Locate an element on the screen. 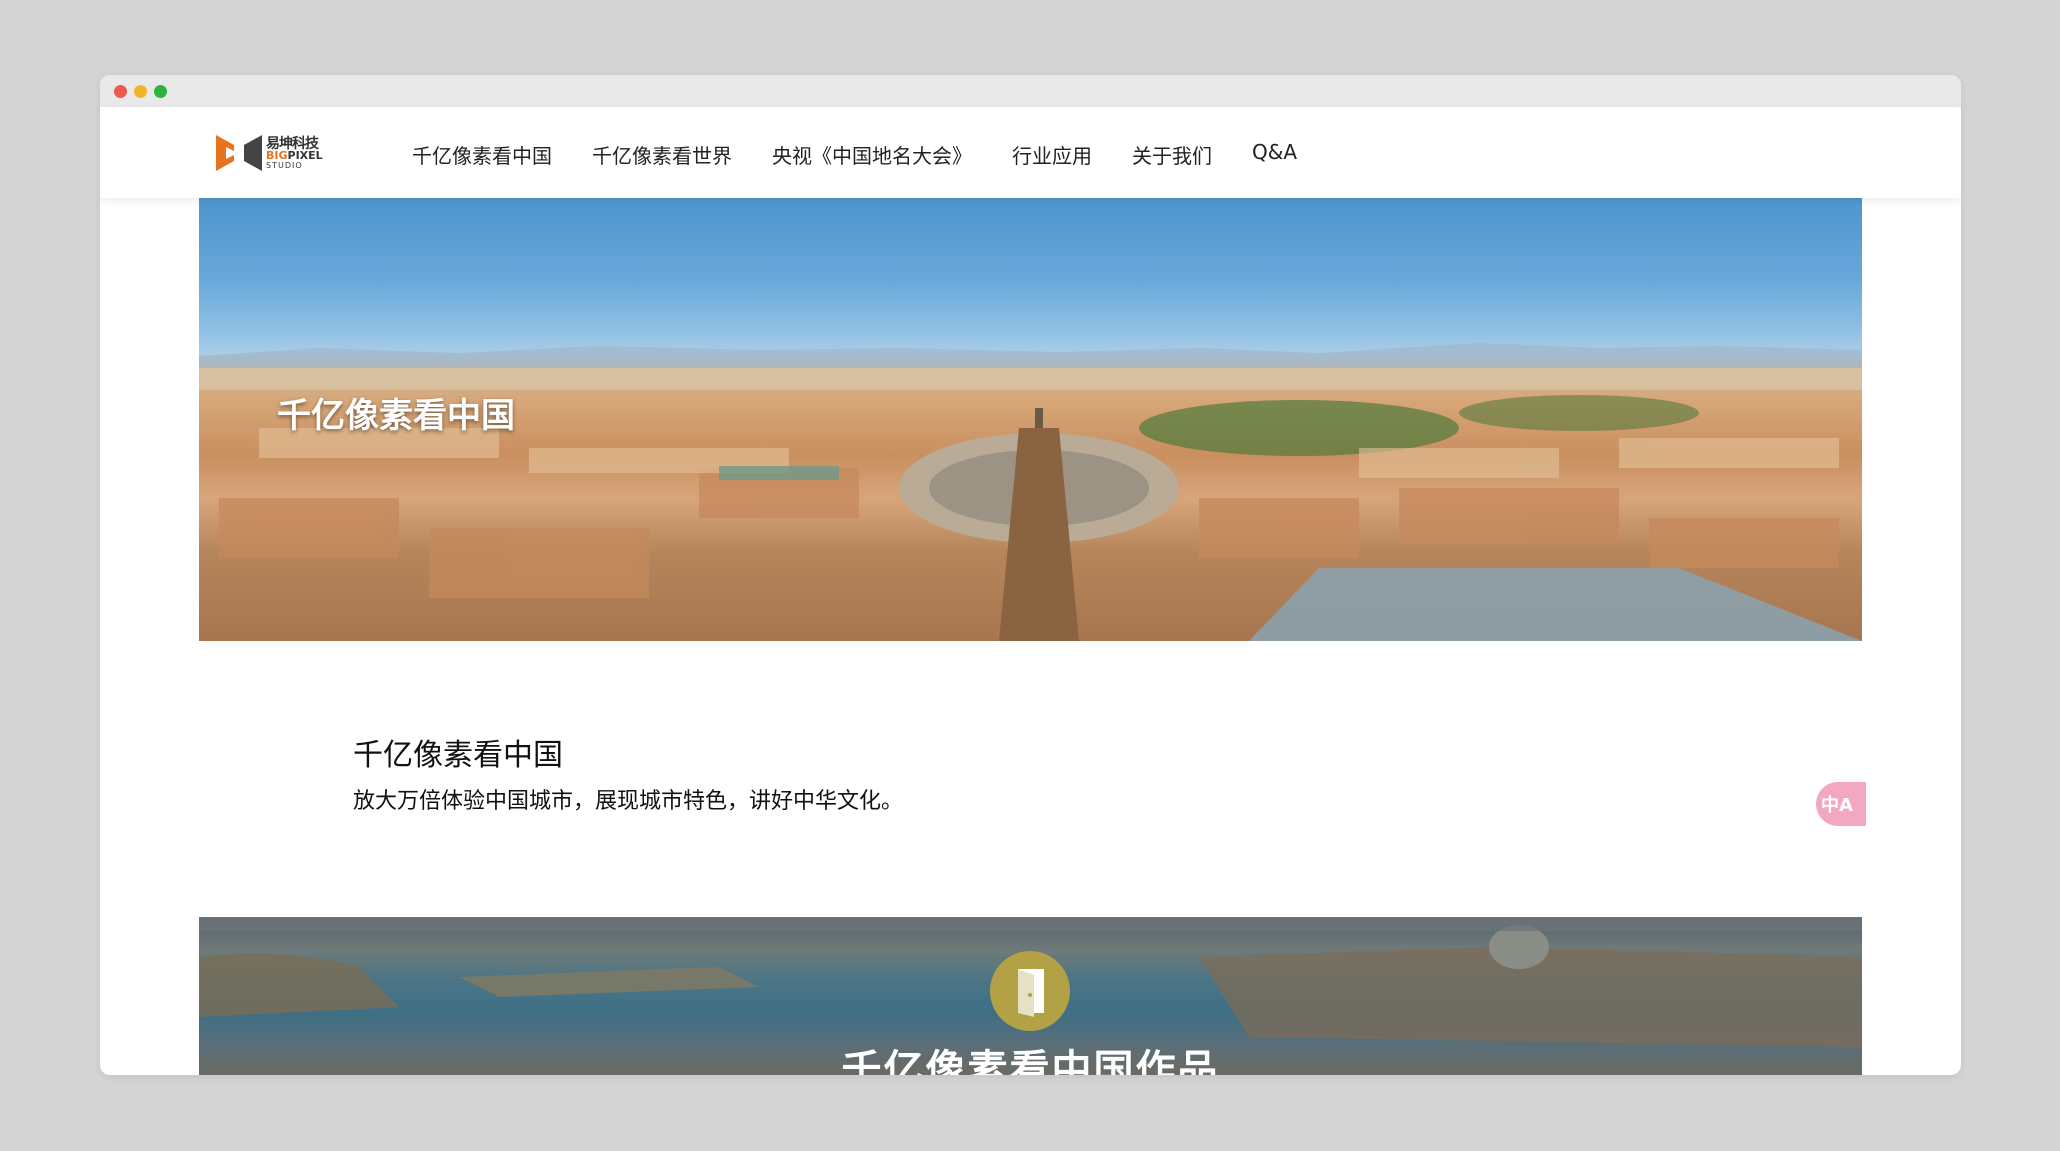  door-icon is located at coordinates (1030, 991).